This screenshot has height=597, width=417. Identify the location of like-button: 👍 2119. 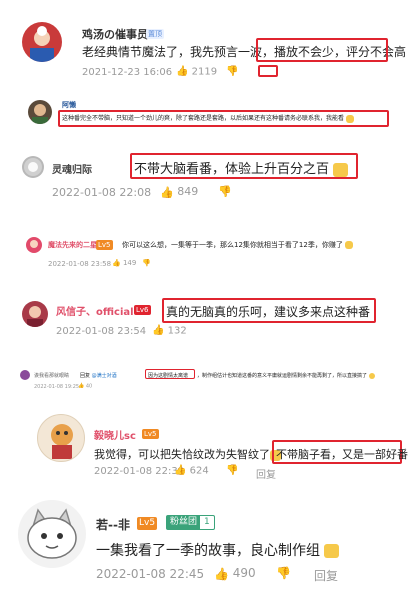
(196, 72).